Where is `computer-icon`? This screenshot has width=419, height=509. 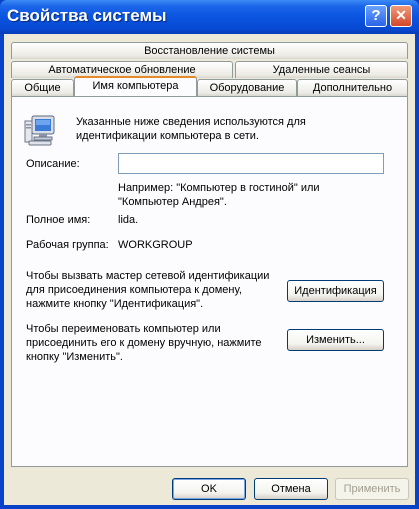
computer-icon is located at coordinates (39, 130).